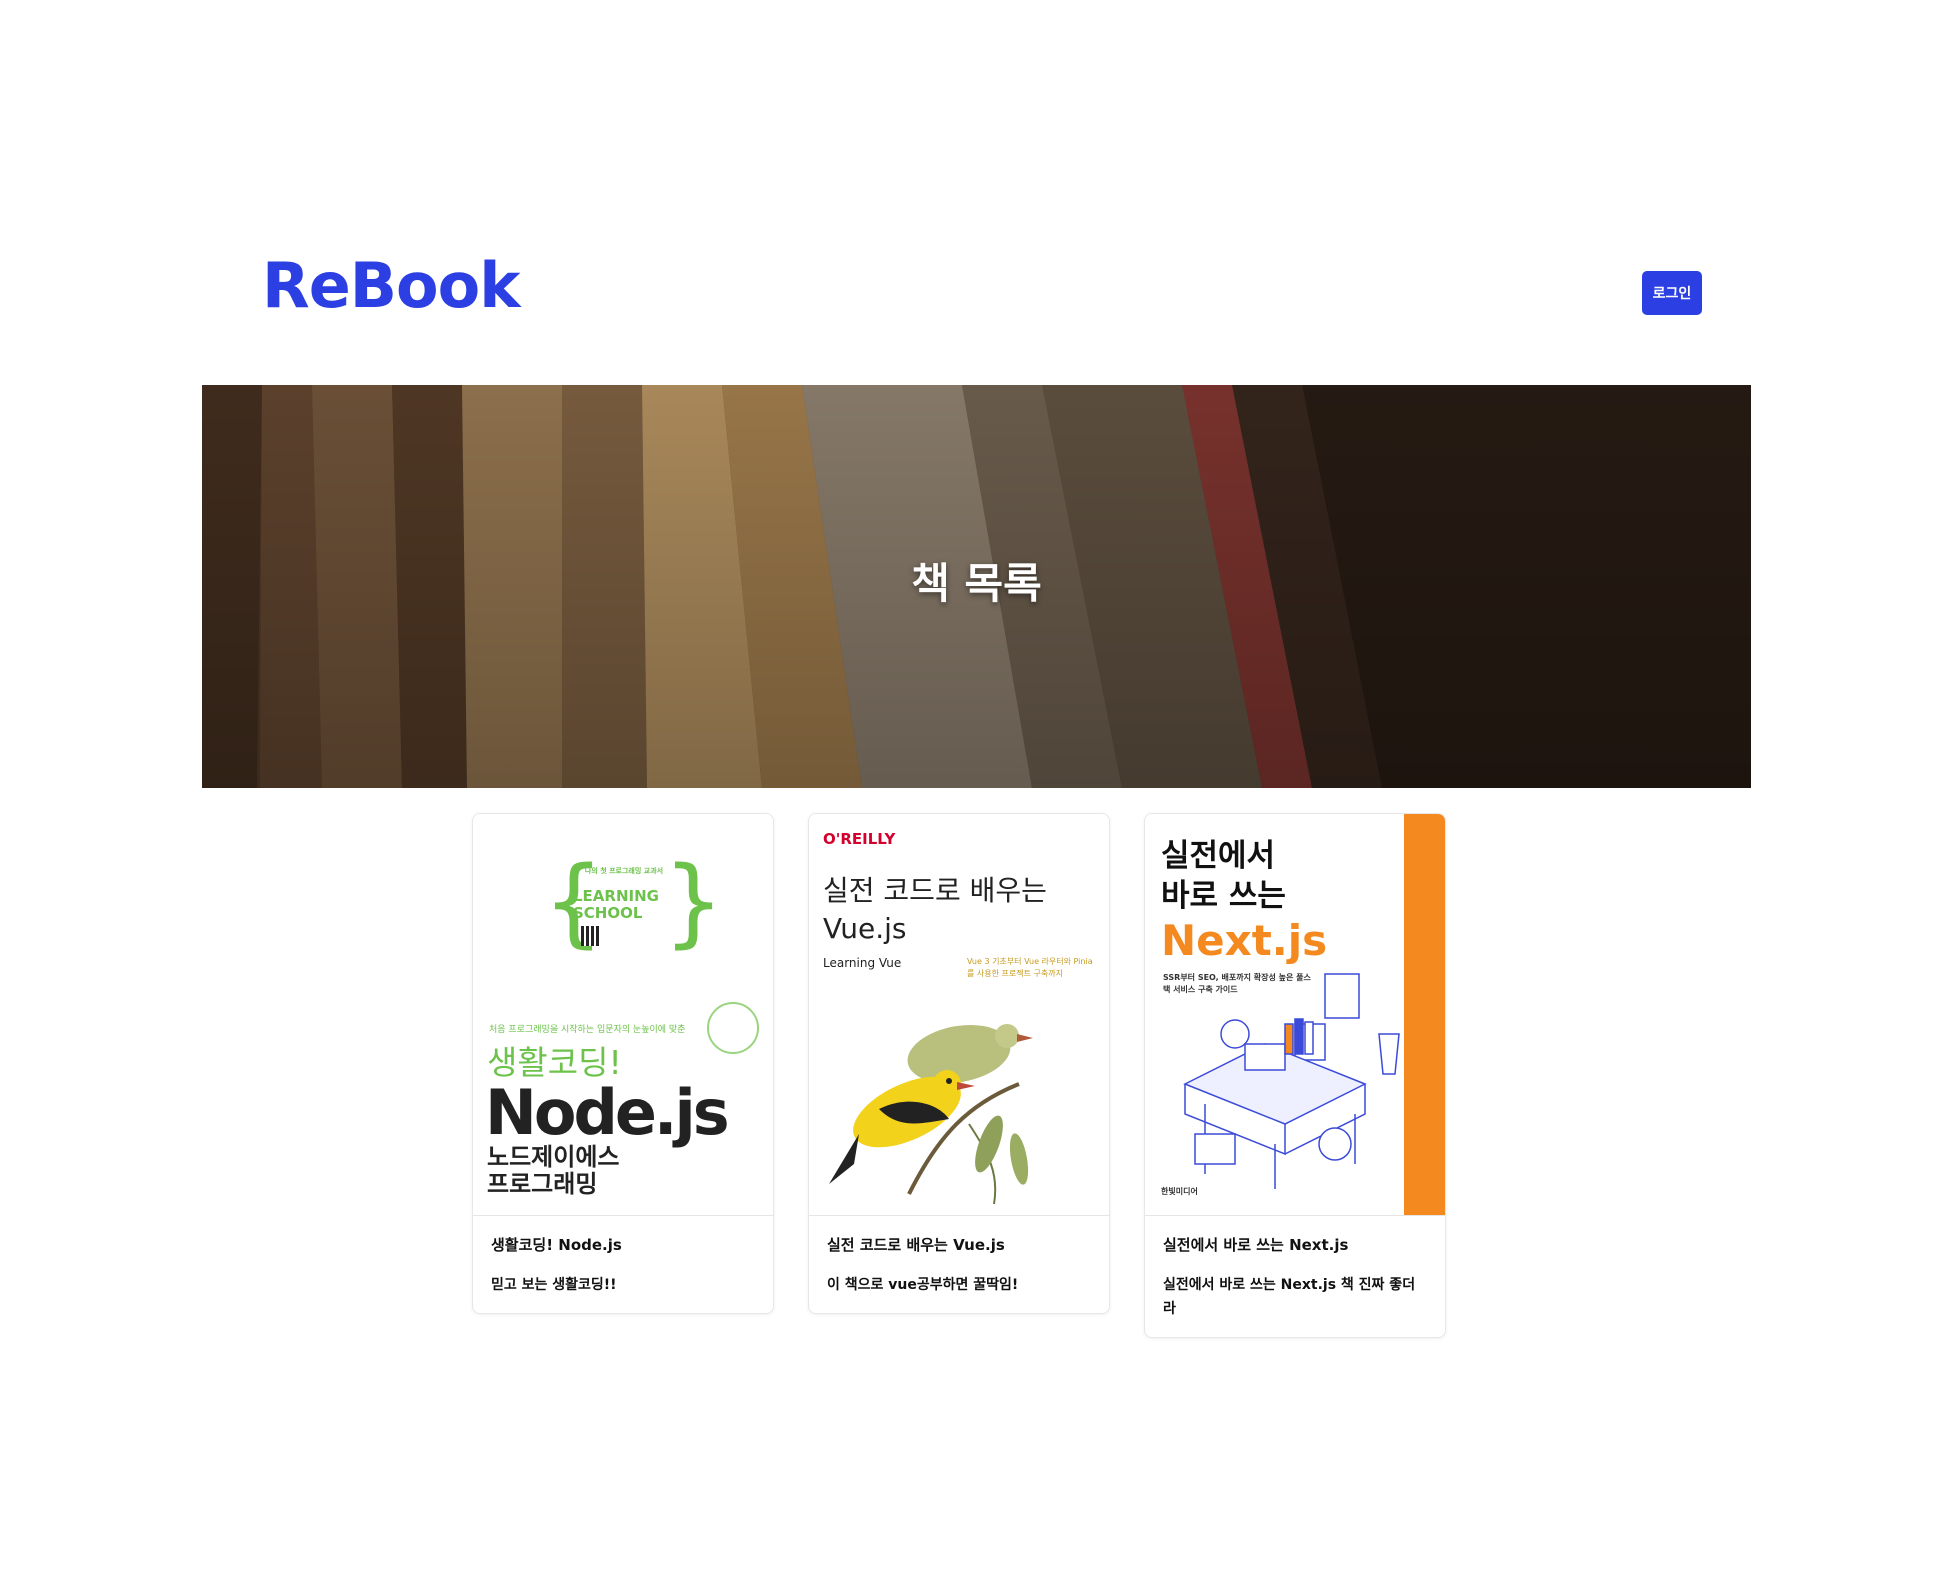 The height and width of the screenshot is (1585, 1940). Describe the element at coordinates (554, 1285) in the screenshot. I see `book-description: 믿고 보는 생활코딩!!` at that location.